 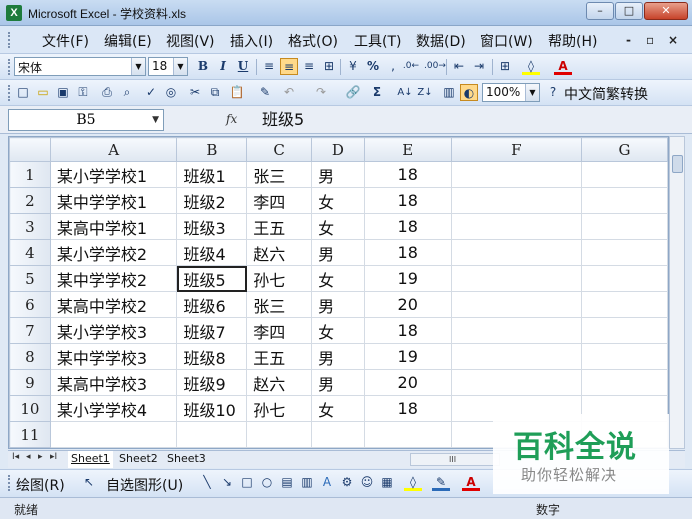 What do you see at coordinates (151, 92) in the screenshot?
I see `spelling-icon: ✓` at bounding box center [151, 92].